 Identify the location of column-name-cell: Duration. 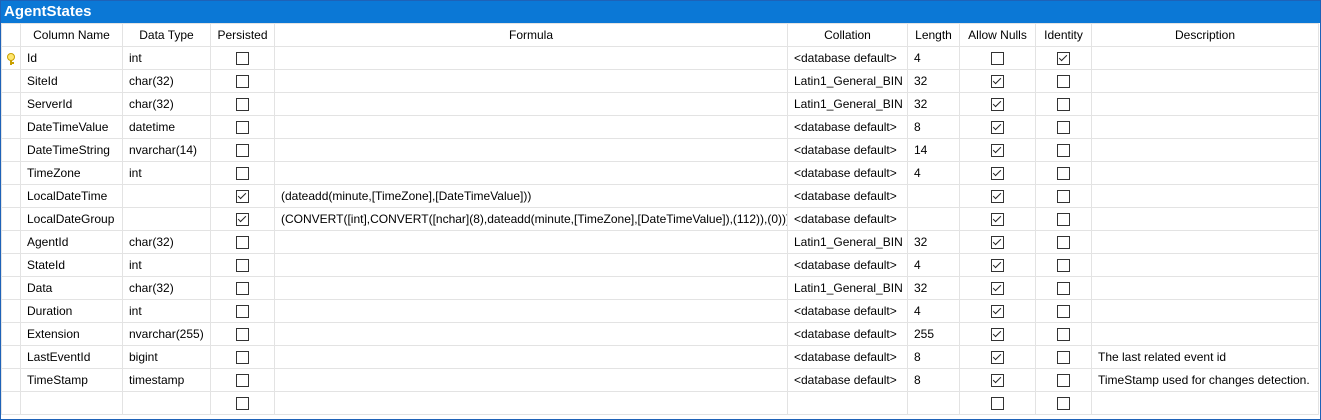
(71, 311).